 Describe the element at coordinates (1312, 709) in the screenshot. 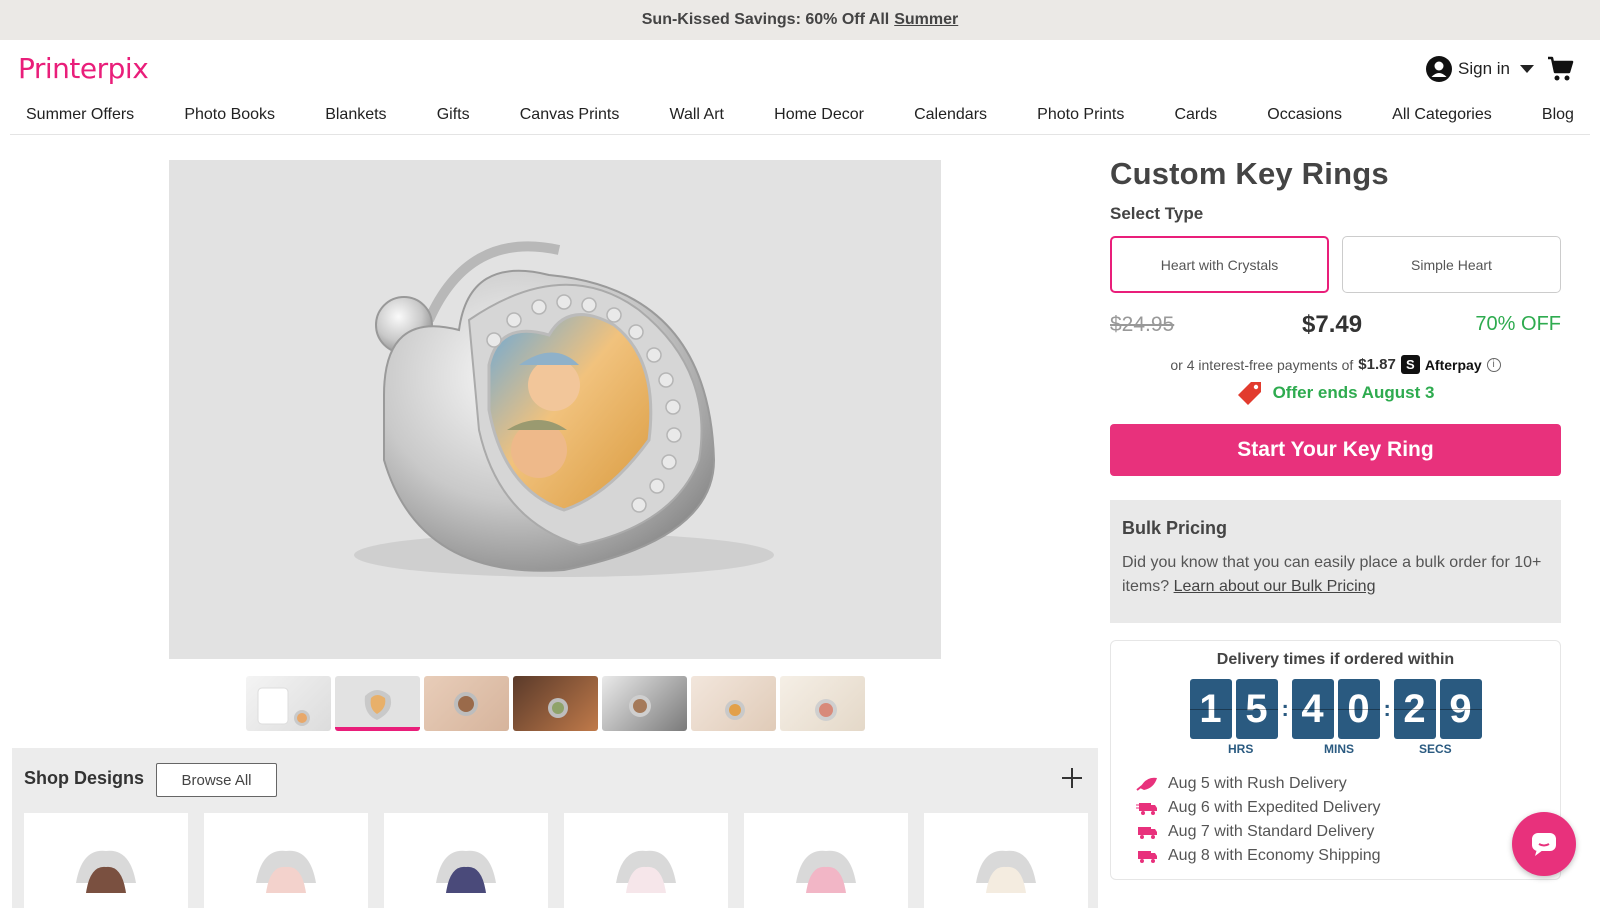

I see `timer-digit: 4` at that location.